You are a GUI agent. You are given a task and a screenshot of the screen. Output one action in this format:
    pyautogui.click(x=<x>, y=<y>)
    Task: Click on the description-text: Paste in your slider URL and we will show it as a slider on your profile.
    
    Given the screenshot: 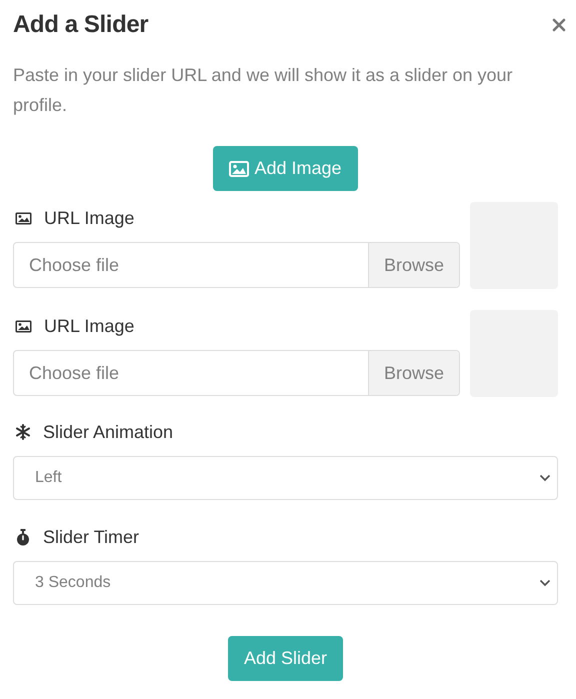 What is the action you would take?
    pyautogui.click(x=263, y=90)
    